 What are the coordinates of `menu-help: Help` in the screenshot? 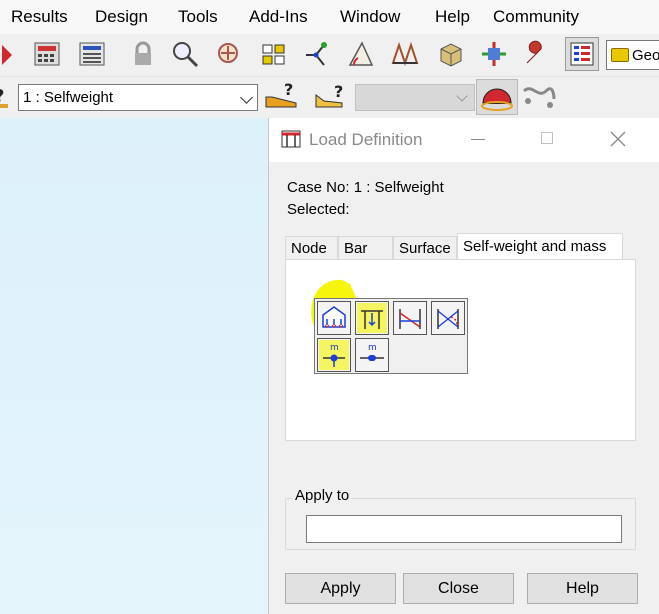 It's located at (452, 17).